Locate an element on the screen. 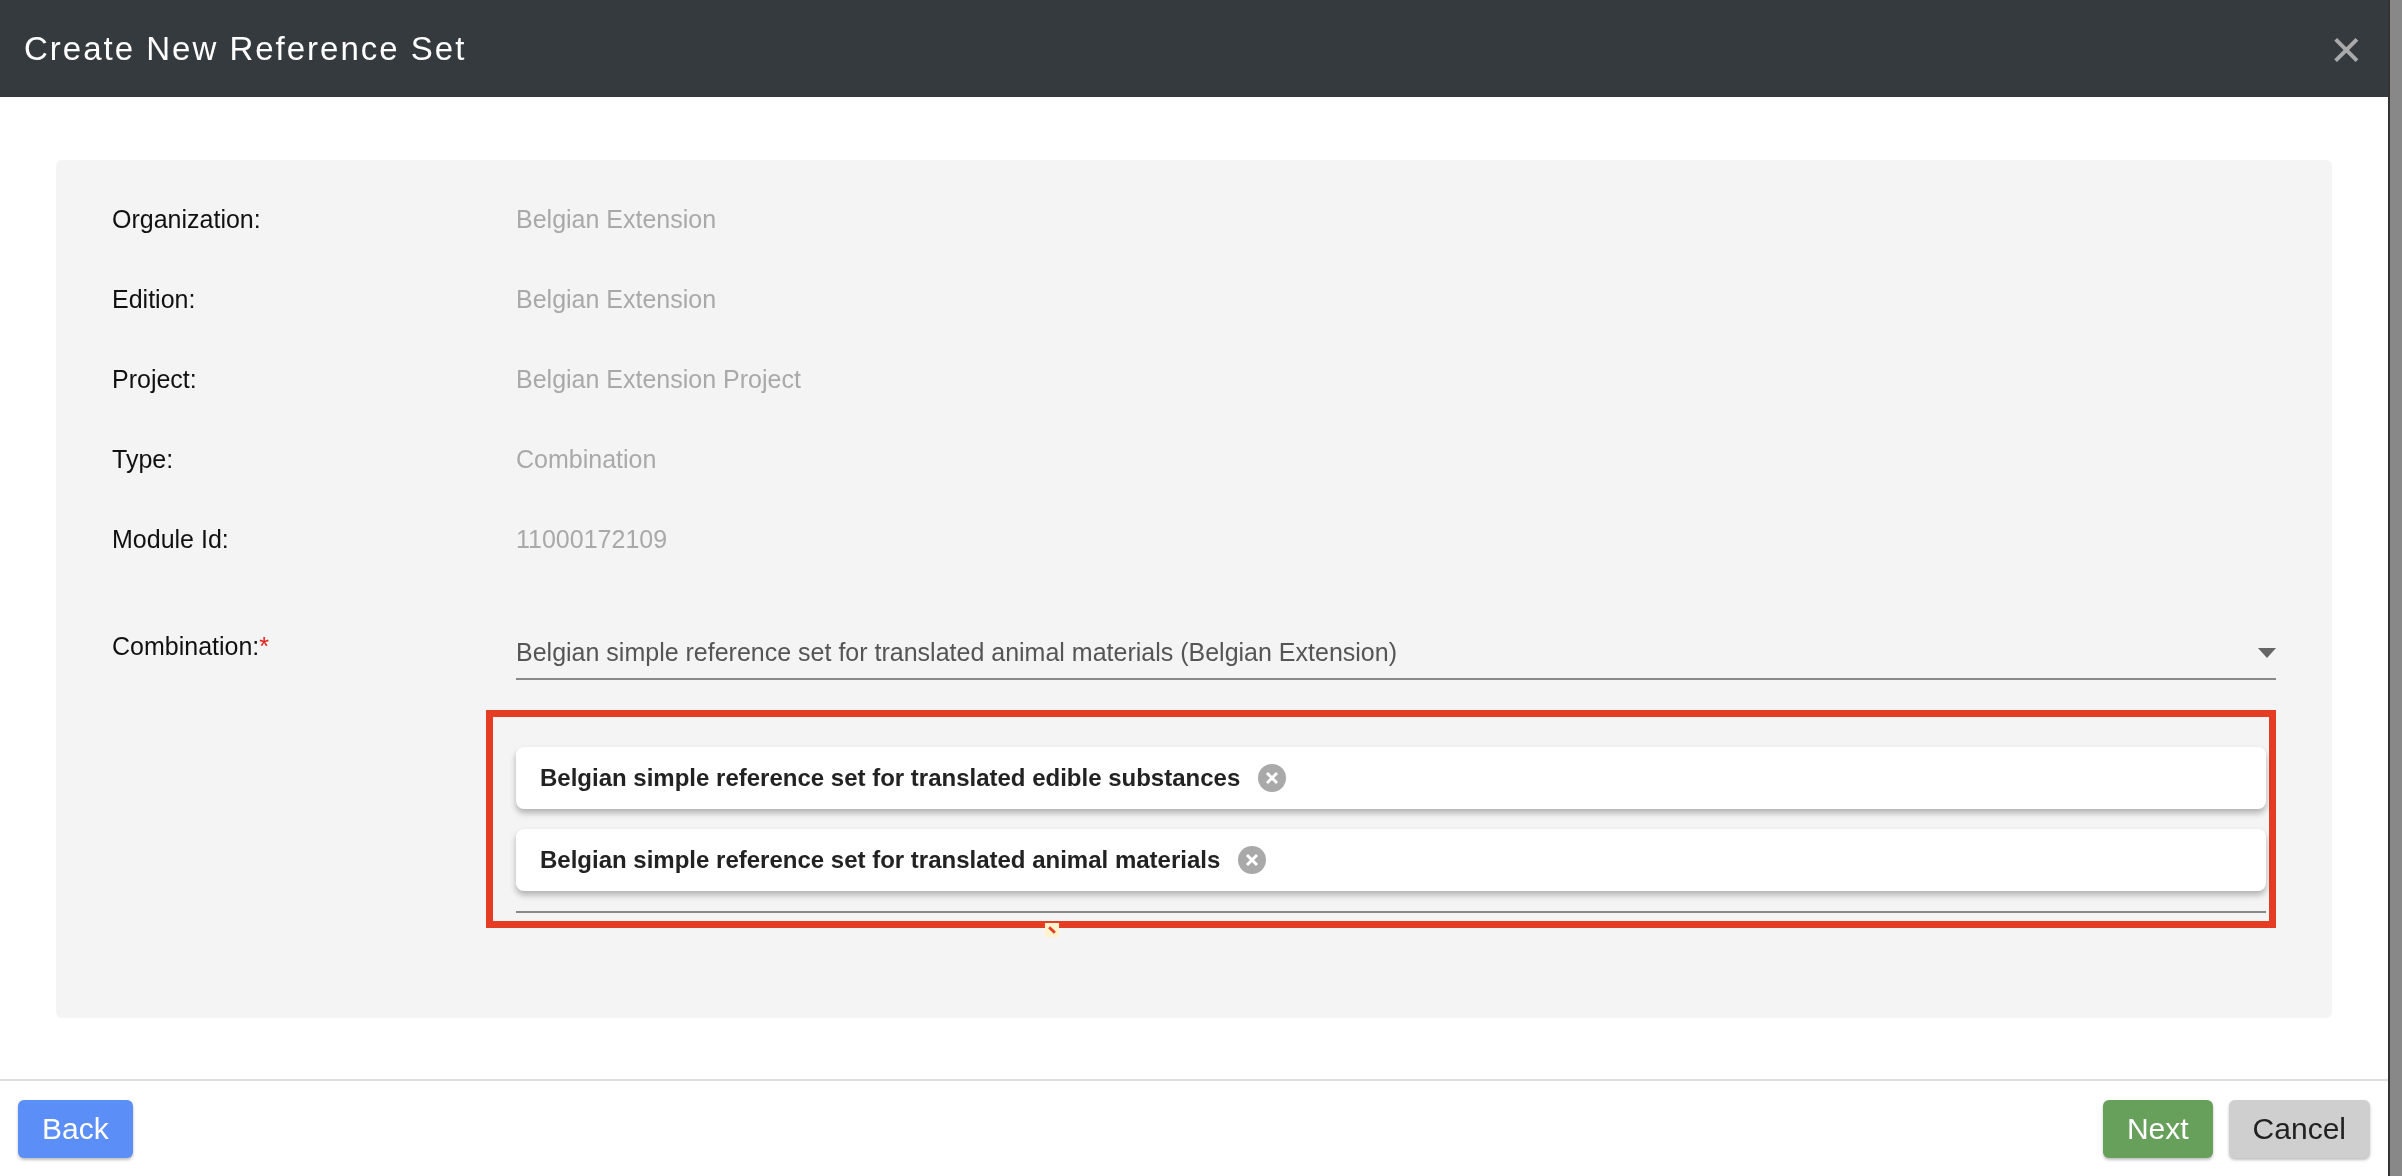  field-value: 11000172109 is located at coordinates (592, 540).